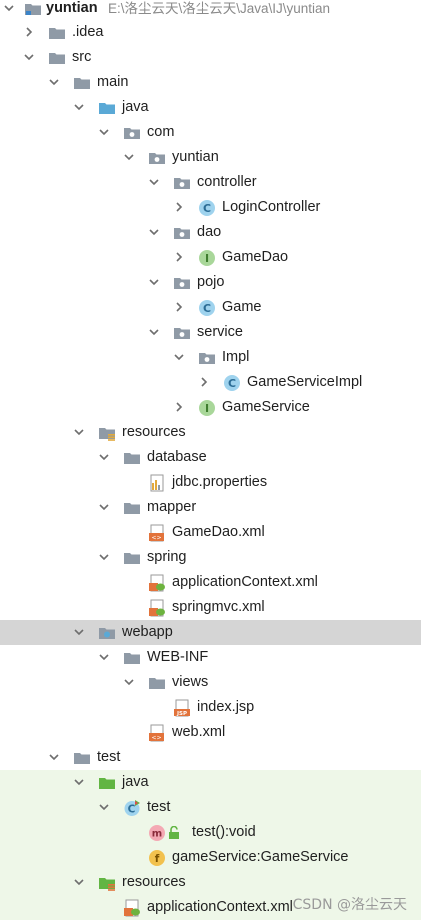 The width and height of the screenshot is (421, 922). What do you see at coordinates (107, 783) in the screenshot?
I see `test-source-folder-icon` at bounding box center [107, 783].